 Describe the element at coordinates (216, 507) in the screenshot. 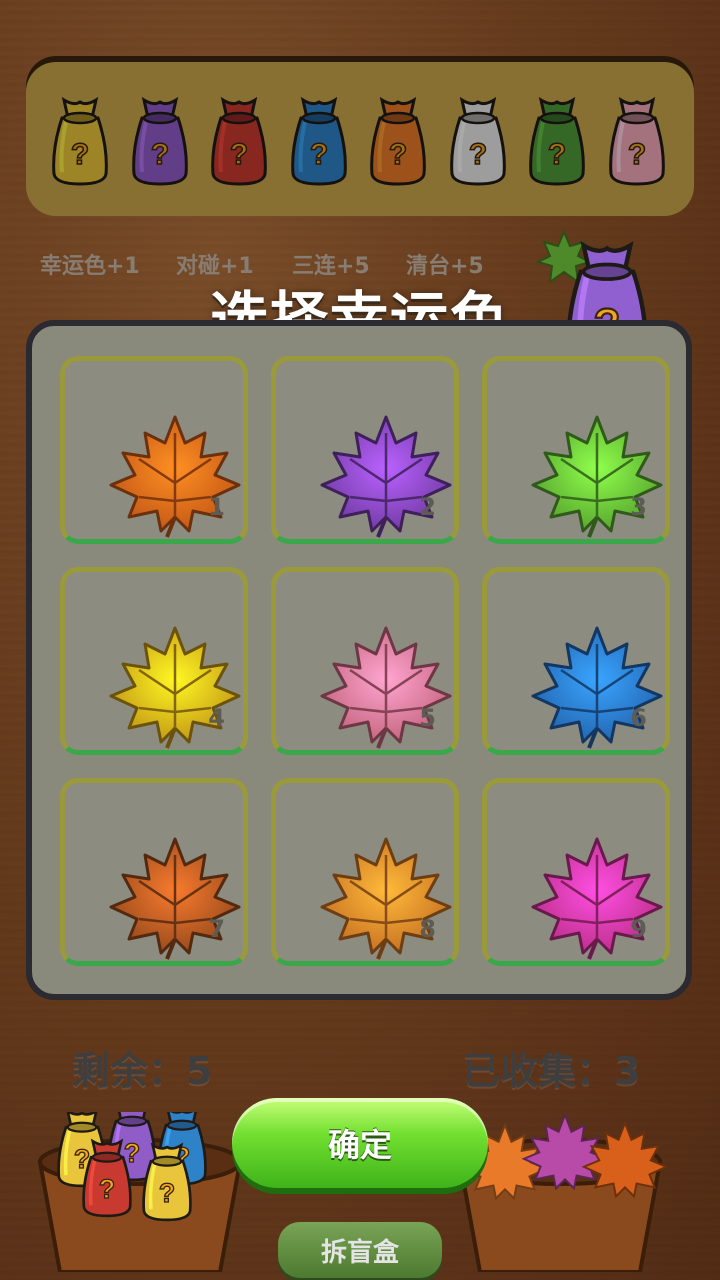

I see `leaf-number: 1` at that location.